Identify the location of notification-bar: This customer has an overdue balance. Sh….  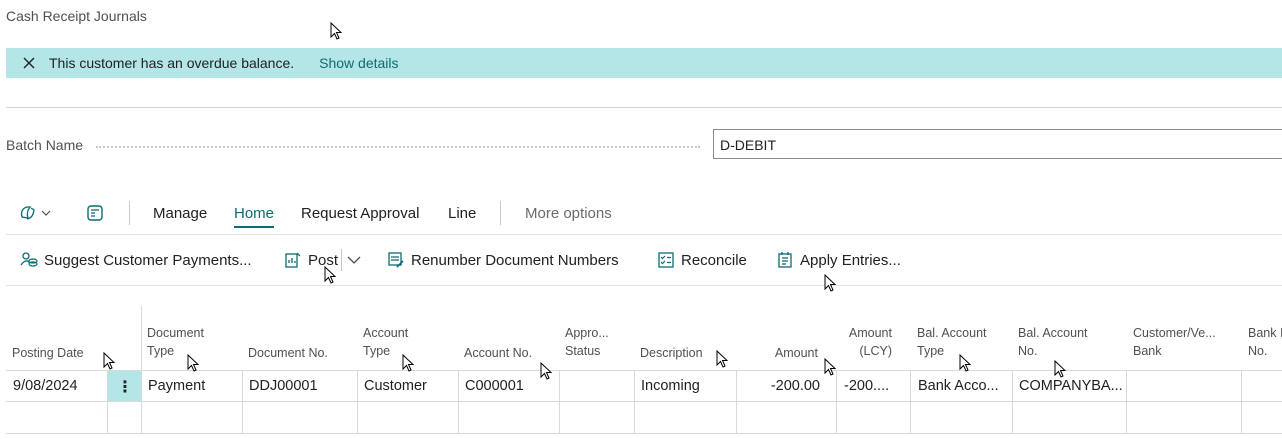
(644, 63).